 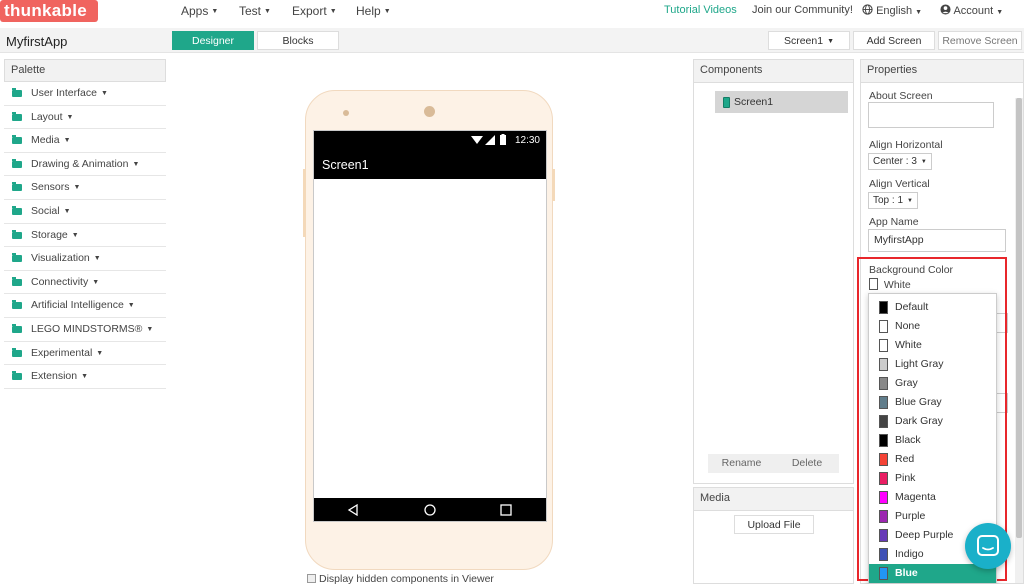 I want to click on language-menu: English ▼, so click(x=892, y=10).